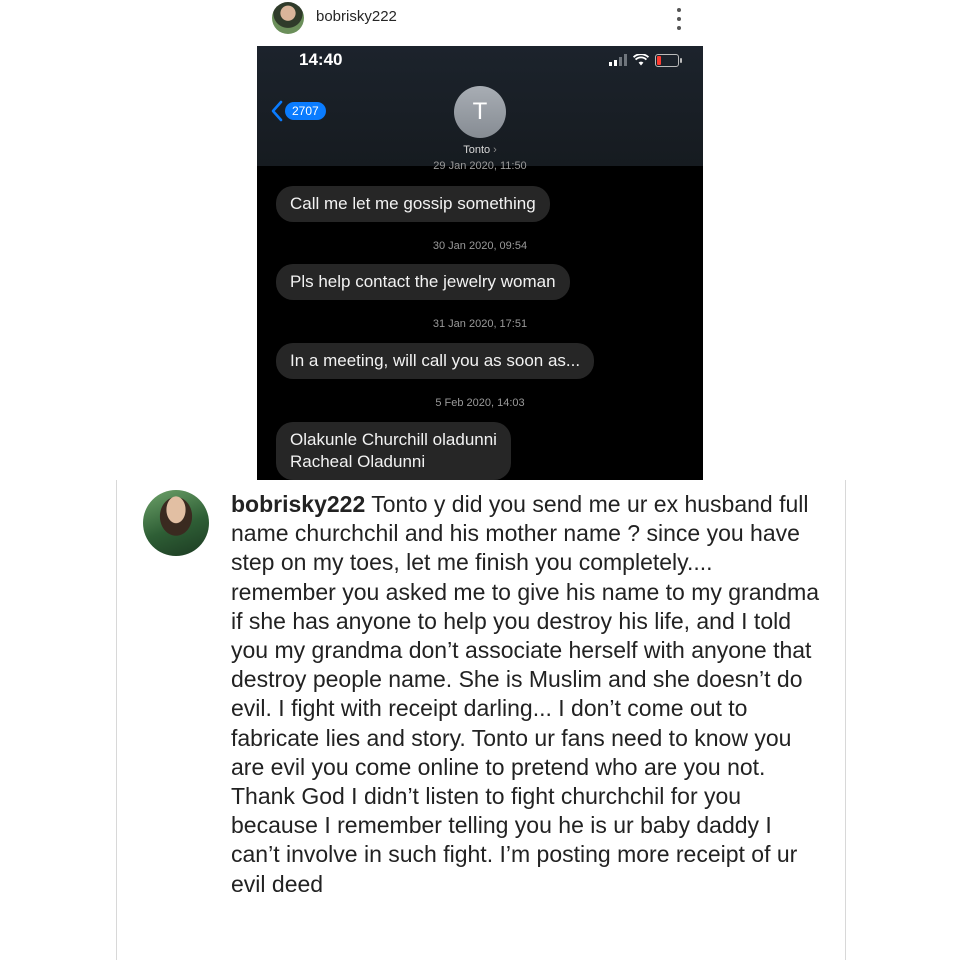 The width and height of the screenshot is (960, 960). I want to click on status-time: 14:40, so click(321, 59).